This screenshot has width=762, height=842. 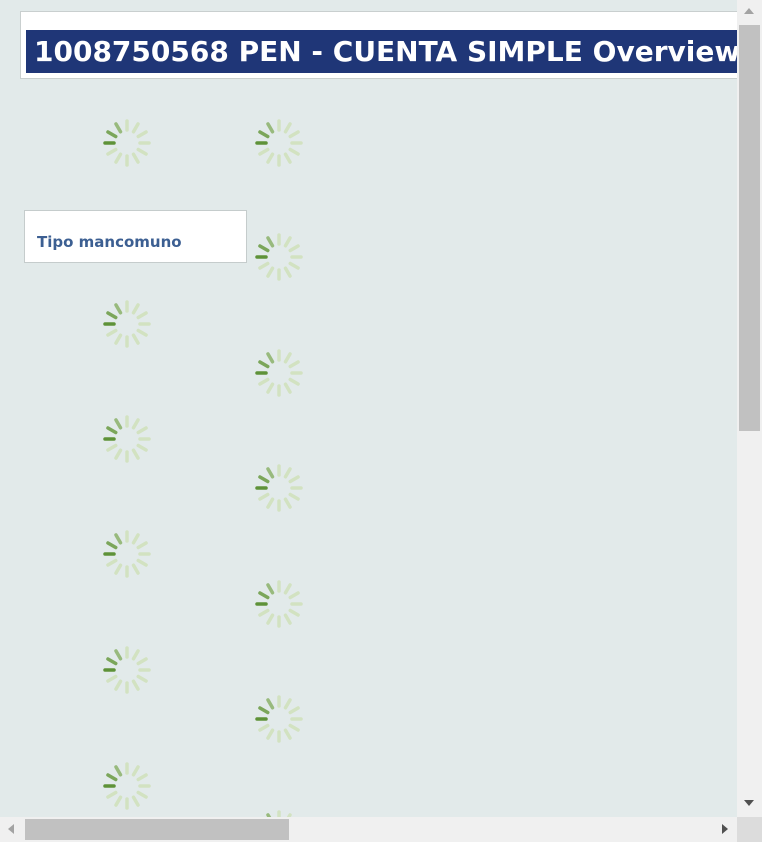 I want to click on header-panel: 1008750568 PEN - CUENTA SIMPLE Overview, so click(x=378, y=45).